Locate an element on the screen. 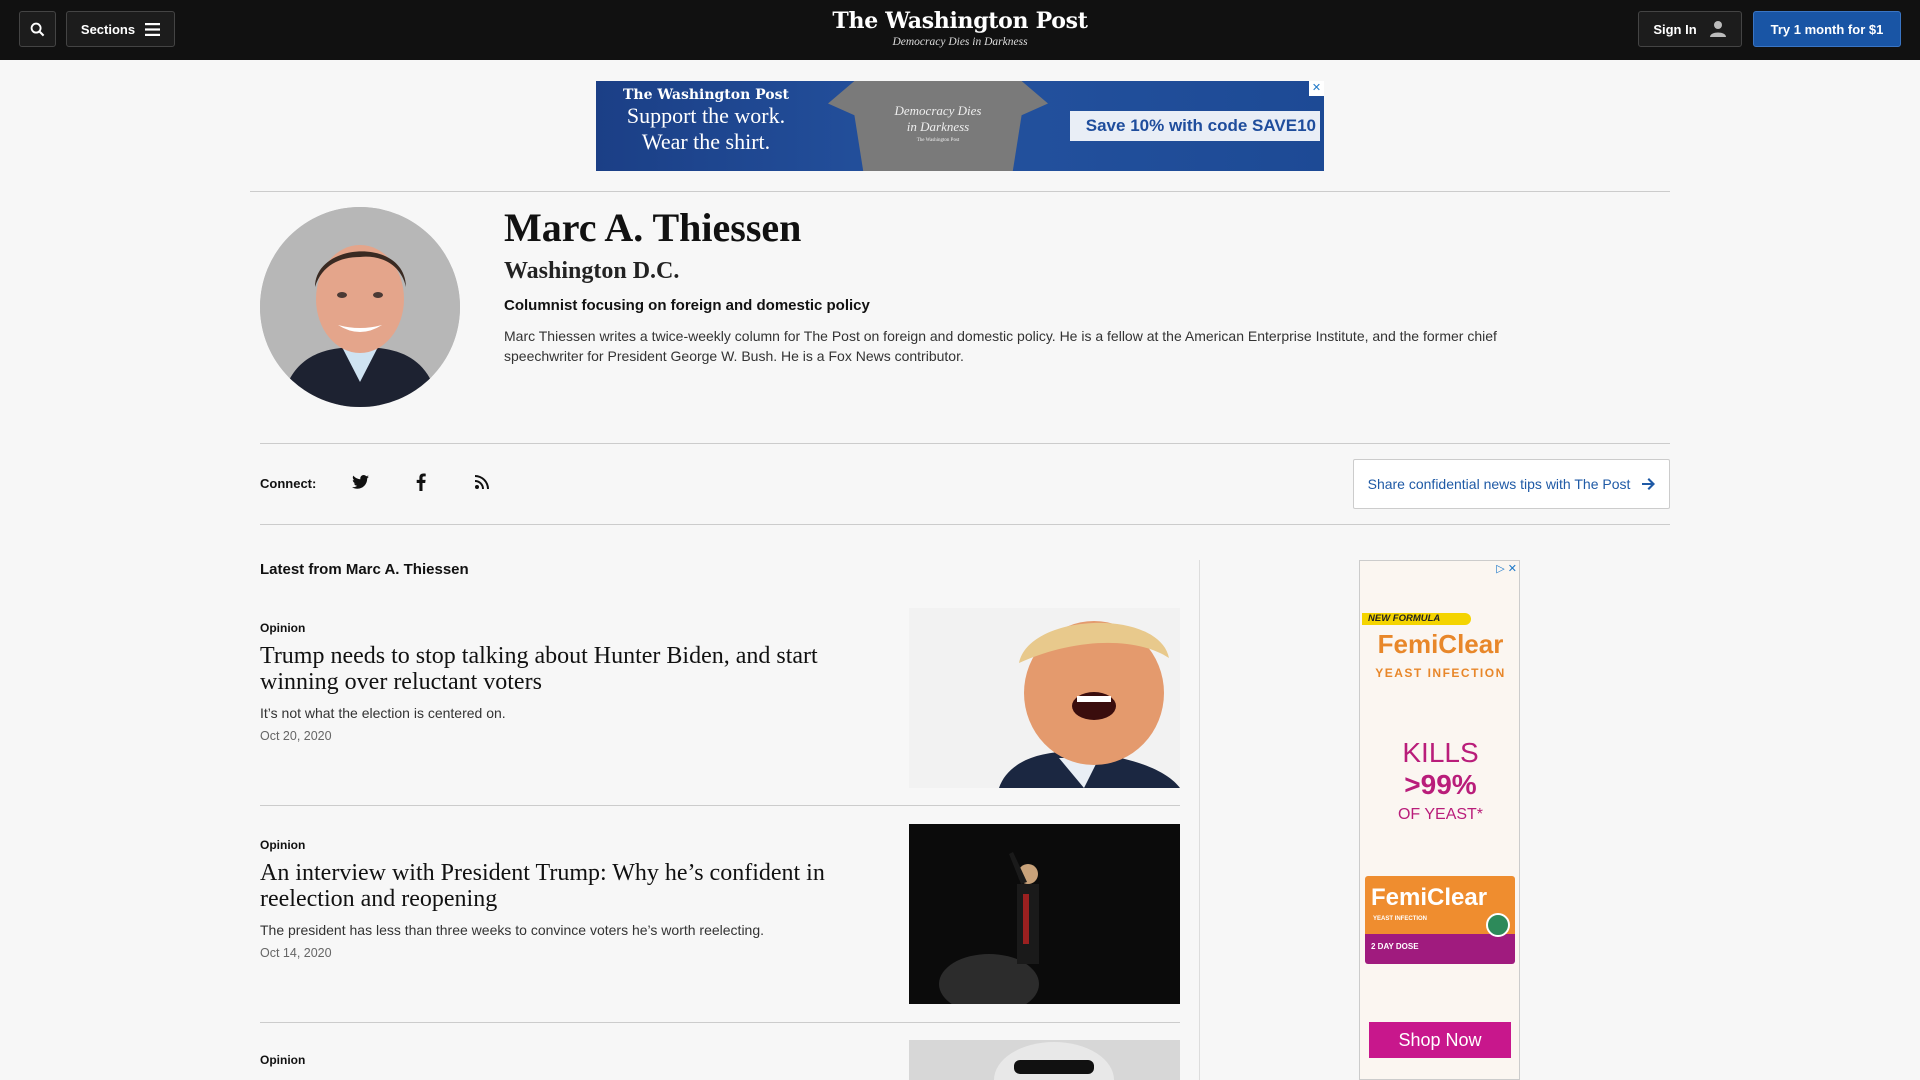 Image resolution: width=1920 pixels, height=1080 pixels. sign-in-button: Sign In is located at coordinates (1690, 29).